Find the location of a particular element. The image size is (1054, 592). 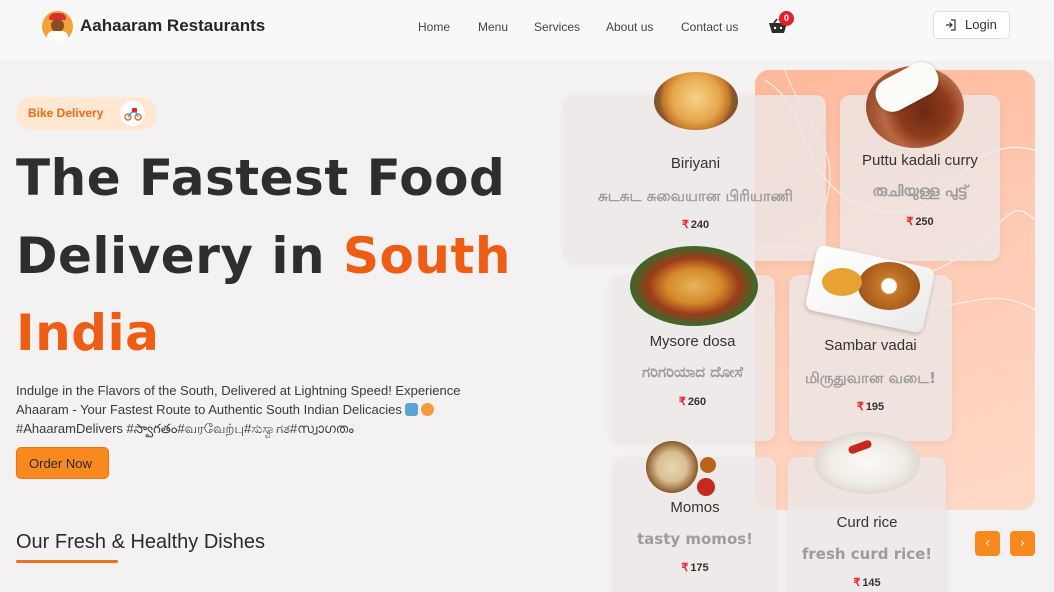

food-emoji-icon is located at coordinates (427, 409).